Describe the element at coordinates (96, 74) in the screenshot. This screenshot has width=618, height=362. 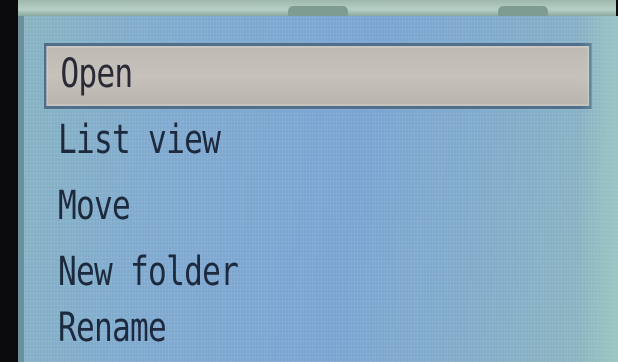
I see `menu-item-label: Open` at that location.